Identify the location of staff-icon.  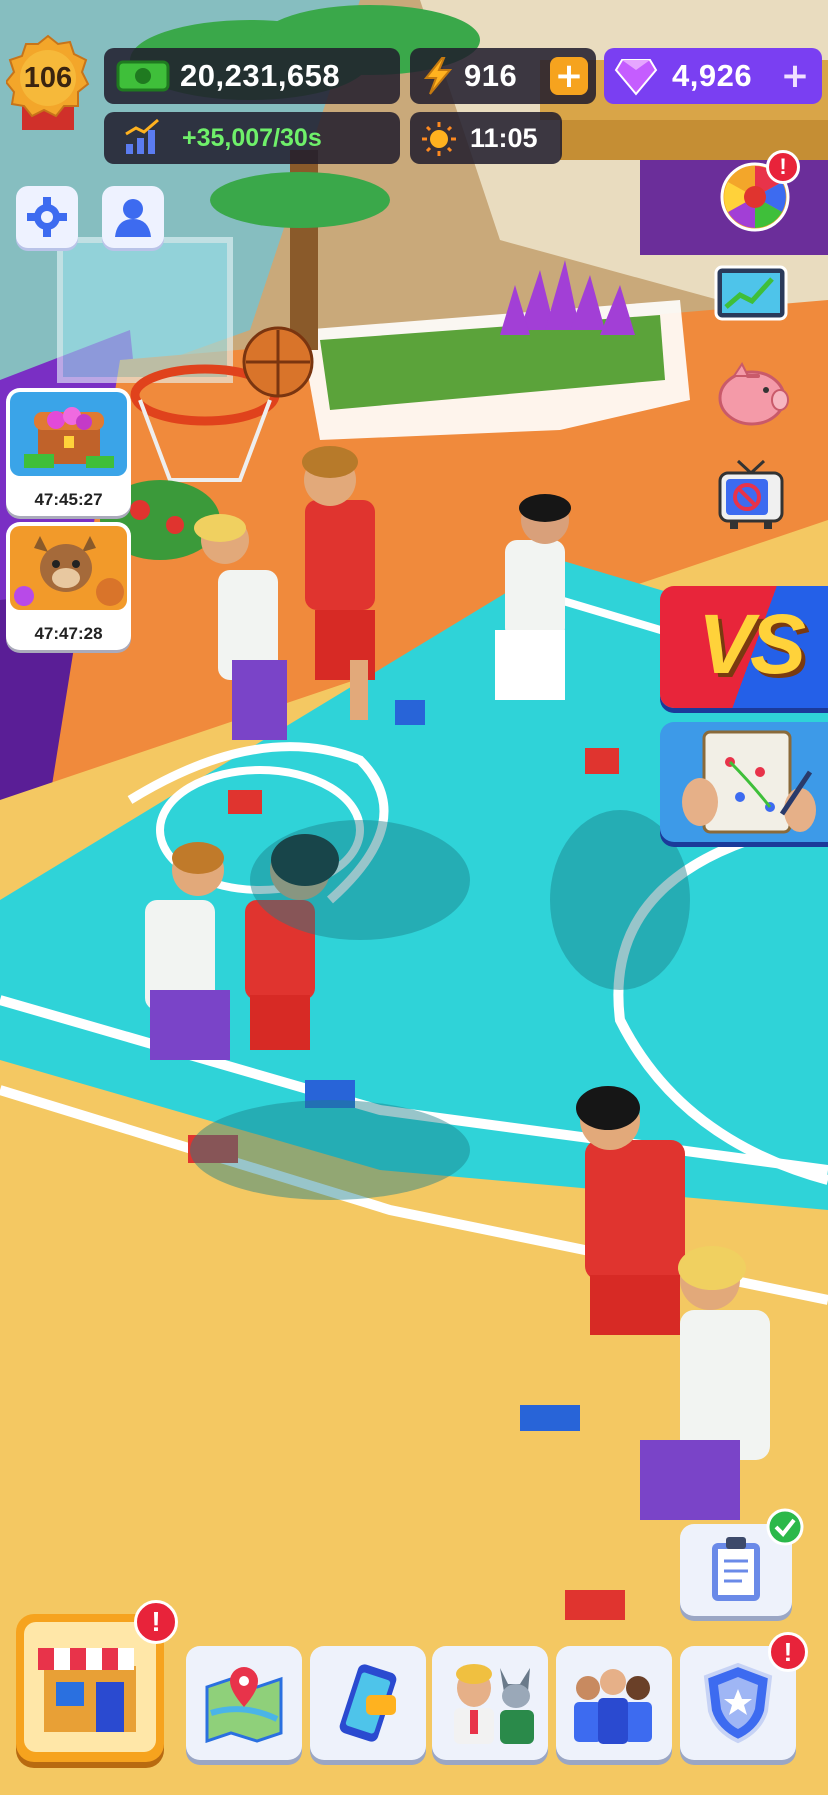
(494, 1704).